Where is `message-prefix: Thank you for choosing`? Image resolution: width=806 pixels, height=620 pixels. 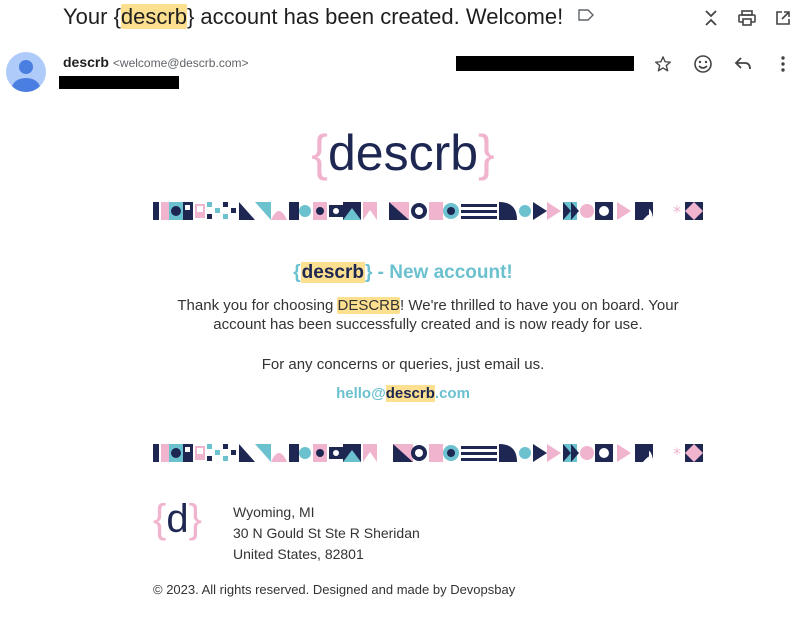 message-prefix: Thank you for choosing is located at coordinates (257, 305).